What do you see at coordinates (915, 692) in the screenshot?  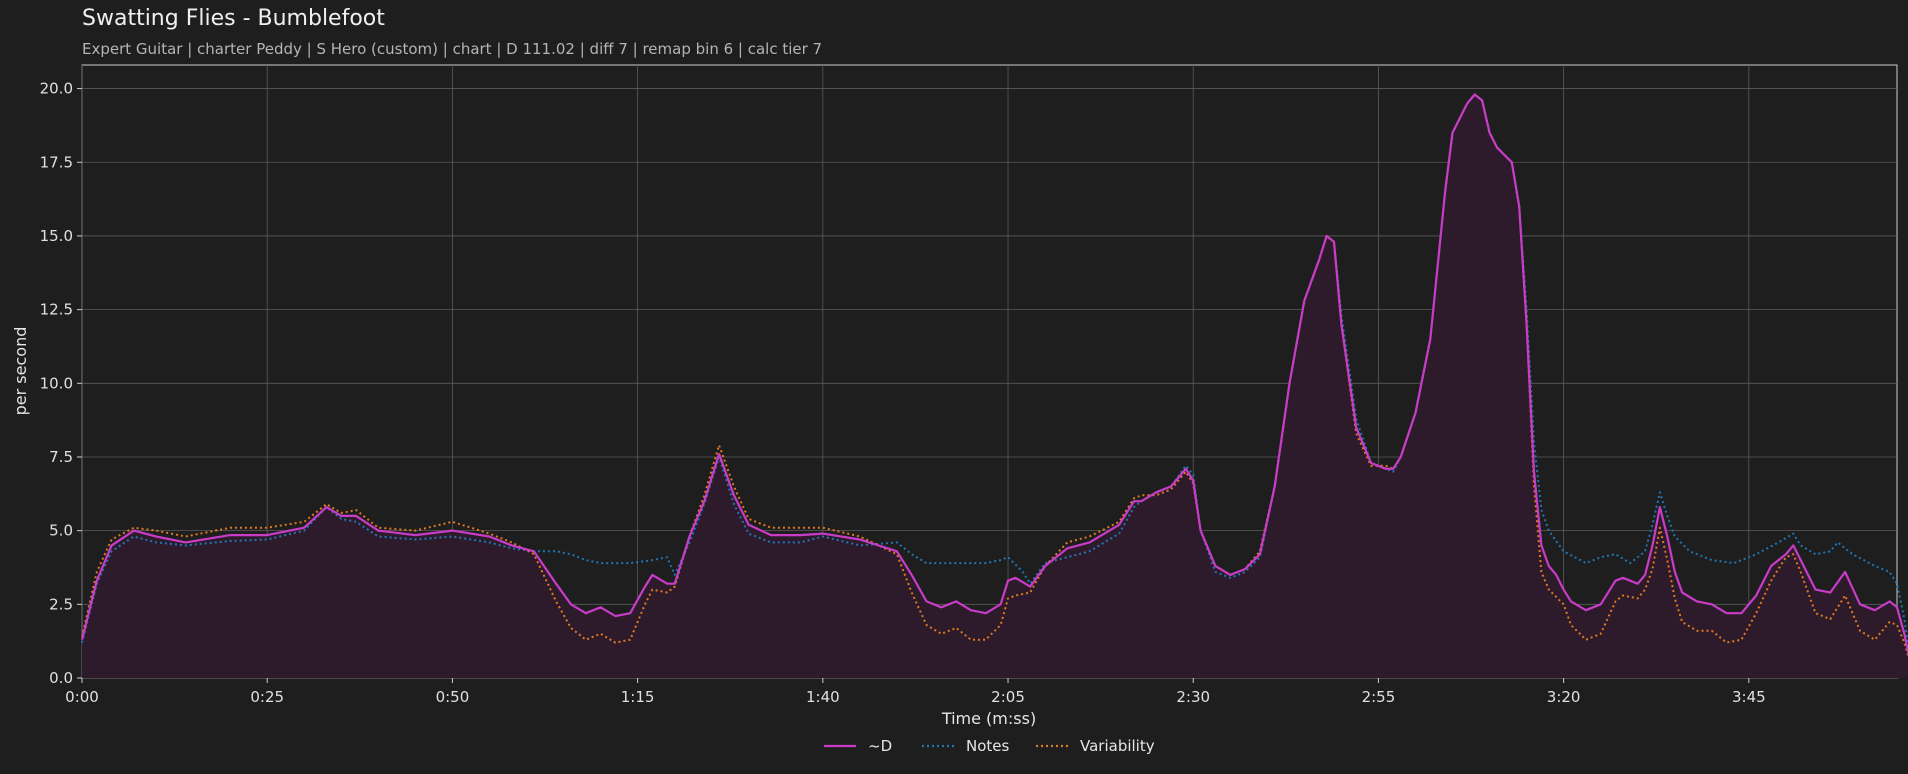 I see `x-axis-ticks: 0:00 0:25 0:50 1:15 1:40 2:05 2:30 2:55 3:20 3:45` at bounding box center [915, 692].